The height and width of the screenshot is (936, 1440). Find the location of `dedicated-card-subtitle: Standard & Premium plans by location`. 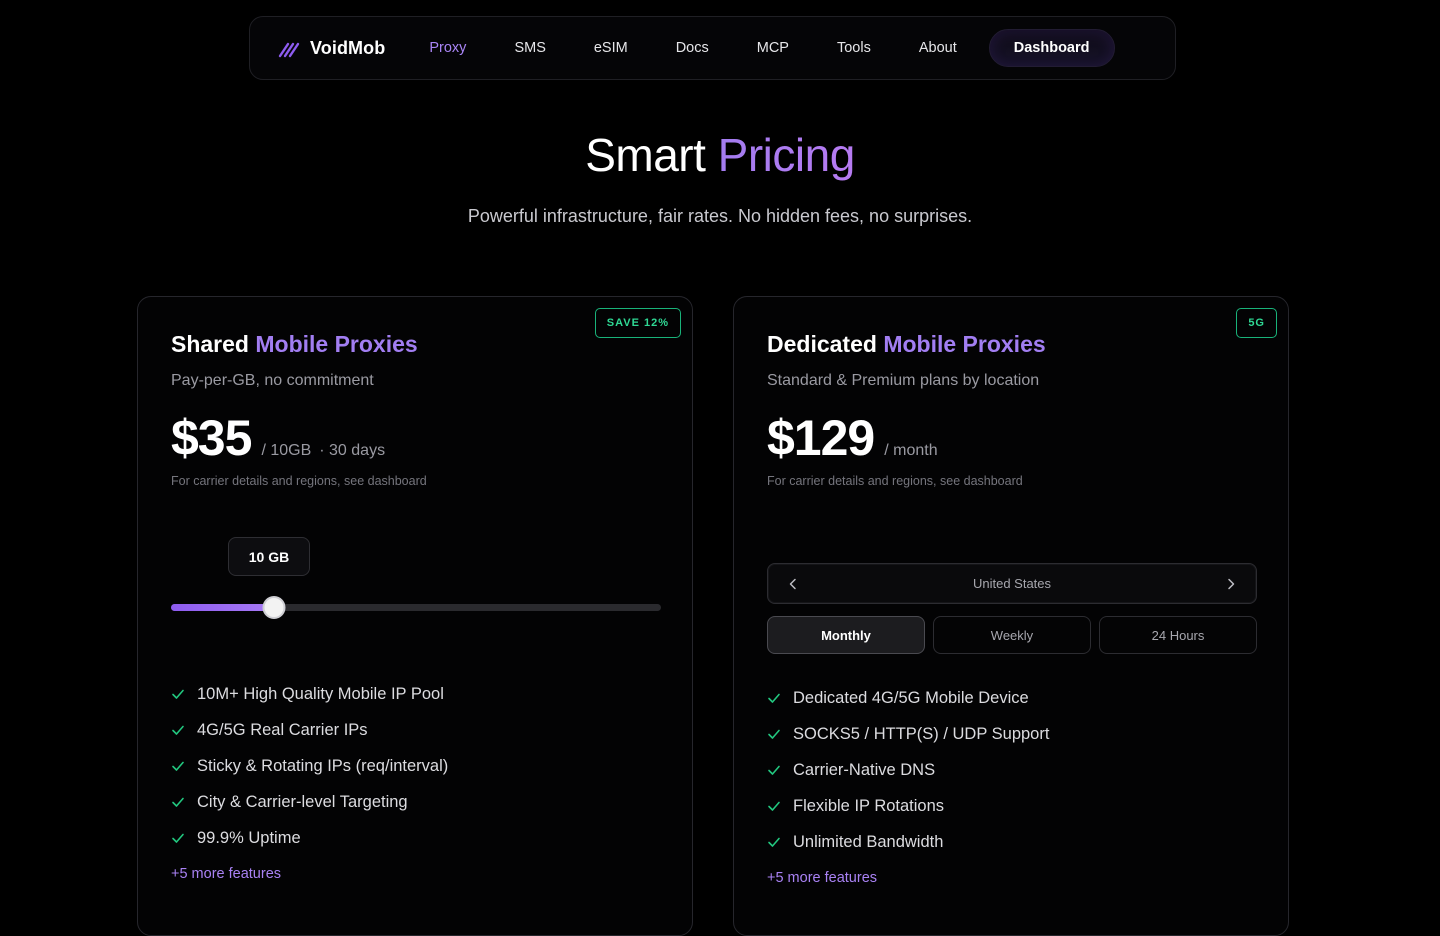

dedicated-card-subtitle: Standard & Premium plans by location is located at coordinates (903, 380).